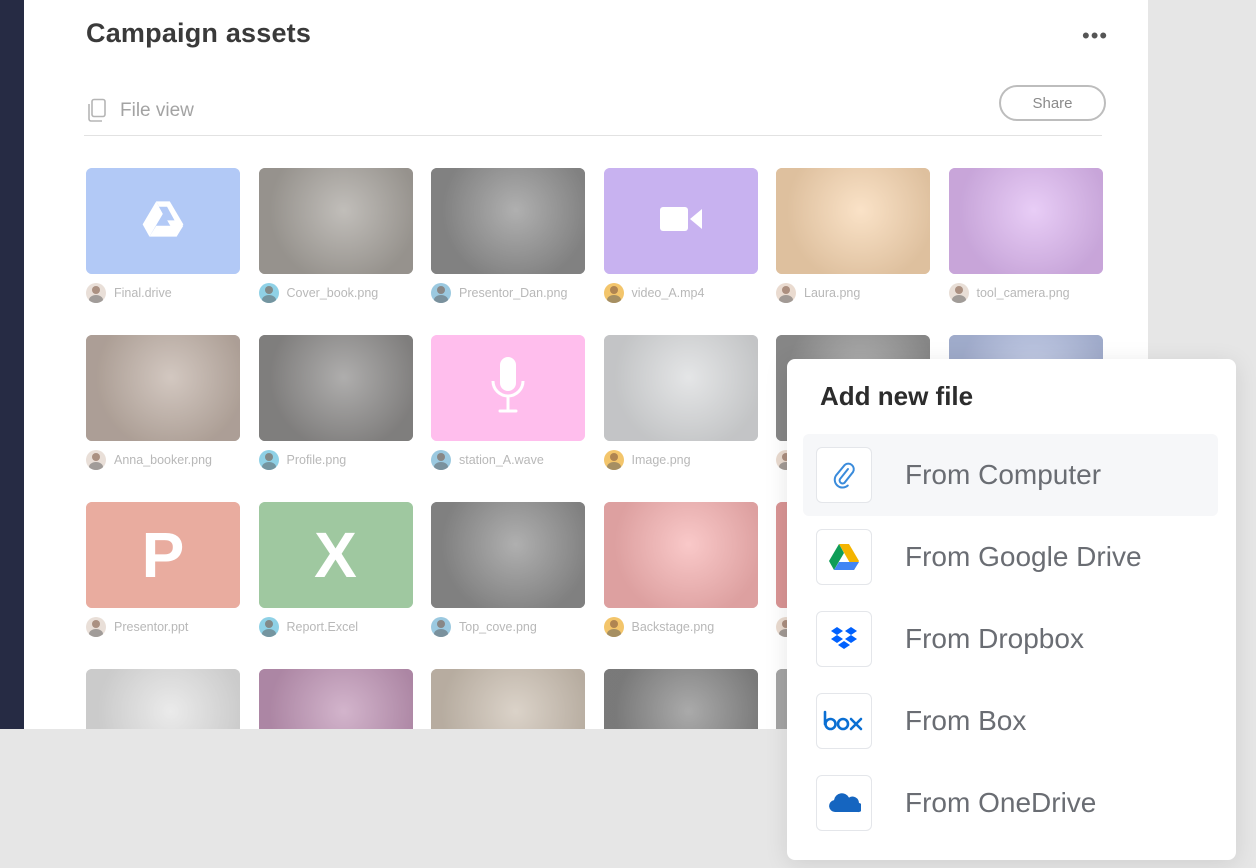 This screenshot has height=868, width=1256. I want to click on file-view-toggle: File view, so click(140, 111).